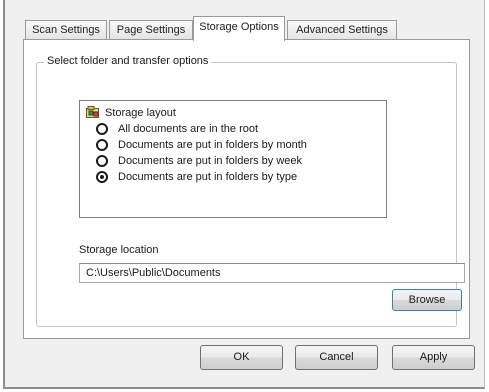 Image resolution: width=489 pixels, height=392 pixels. What do you see at coordinates (151, 29) in the screenshot?
I see `tab-page-settings: Page Settings` at bounding box center [151, 29].